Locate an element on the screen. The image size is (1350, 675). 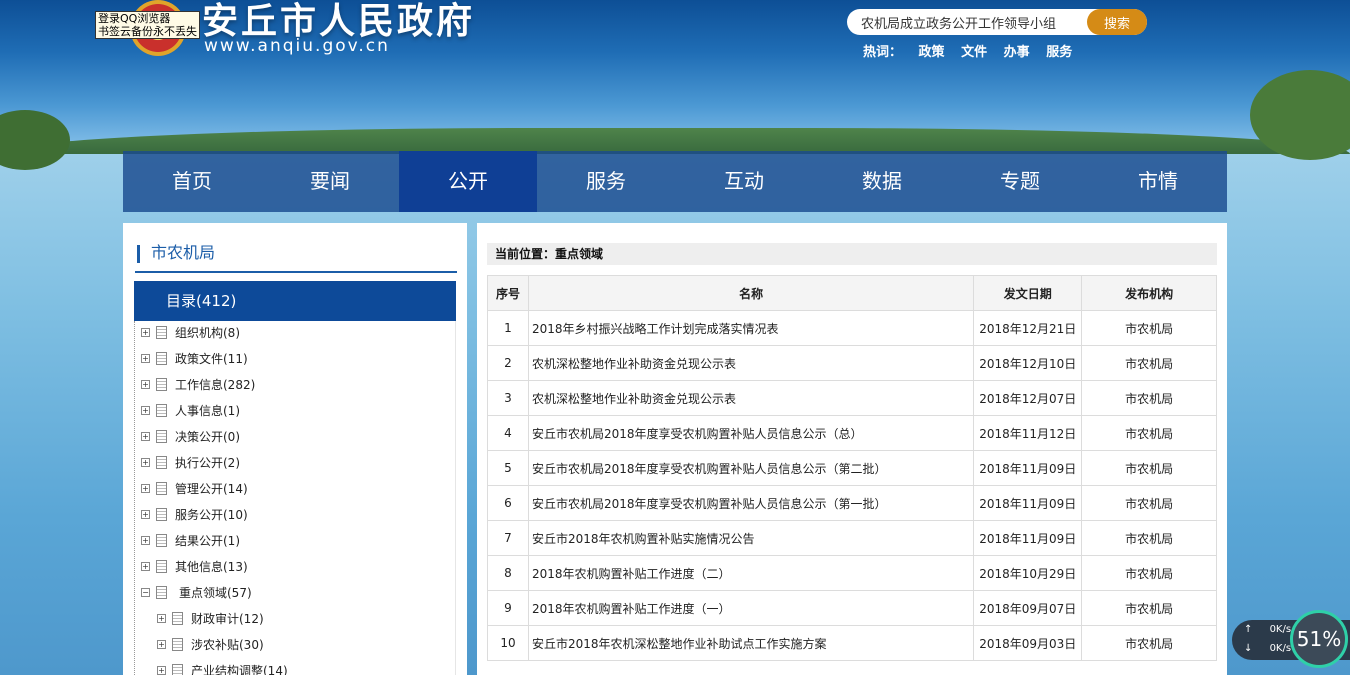
search-box: 搜索 is located at coordinates (997, 22).